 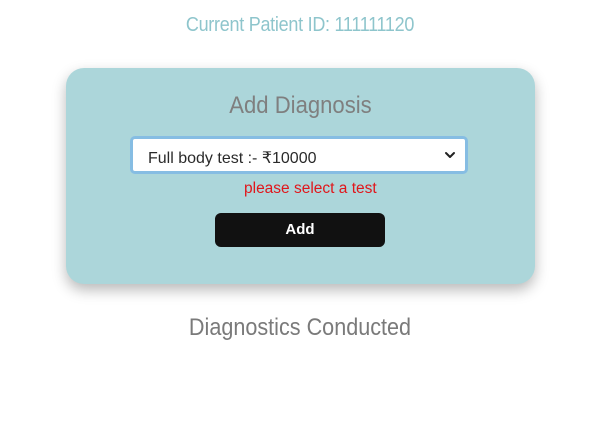 What do you see at coordinates (310, 188) in the screenshot?
I see `select-error-message: please select a test` at bounding box center [310, 188].